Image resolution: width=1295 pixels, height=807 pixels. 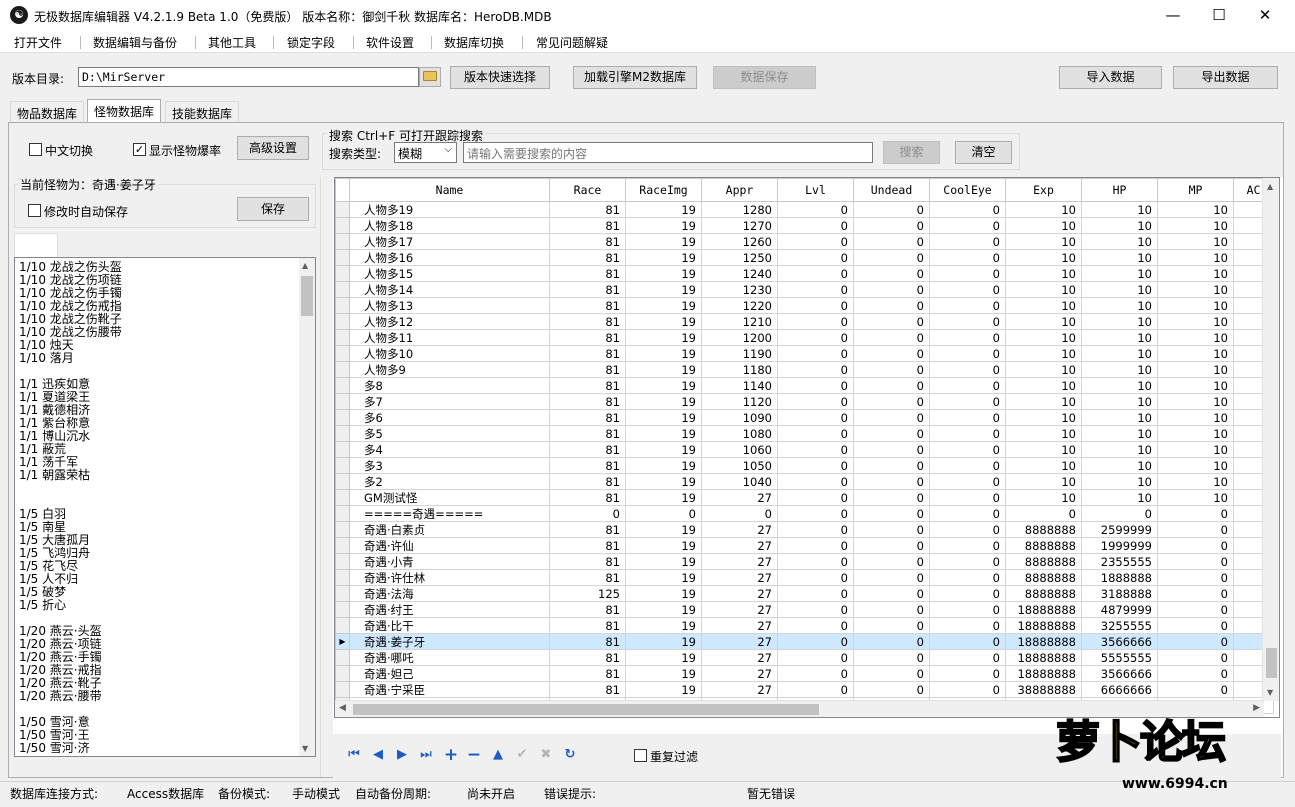 What do you see at coordinates (449, 545) in the screenshot?
I see `table-cell: 奇遇·许仙` at bounding box center [449, 545].